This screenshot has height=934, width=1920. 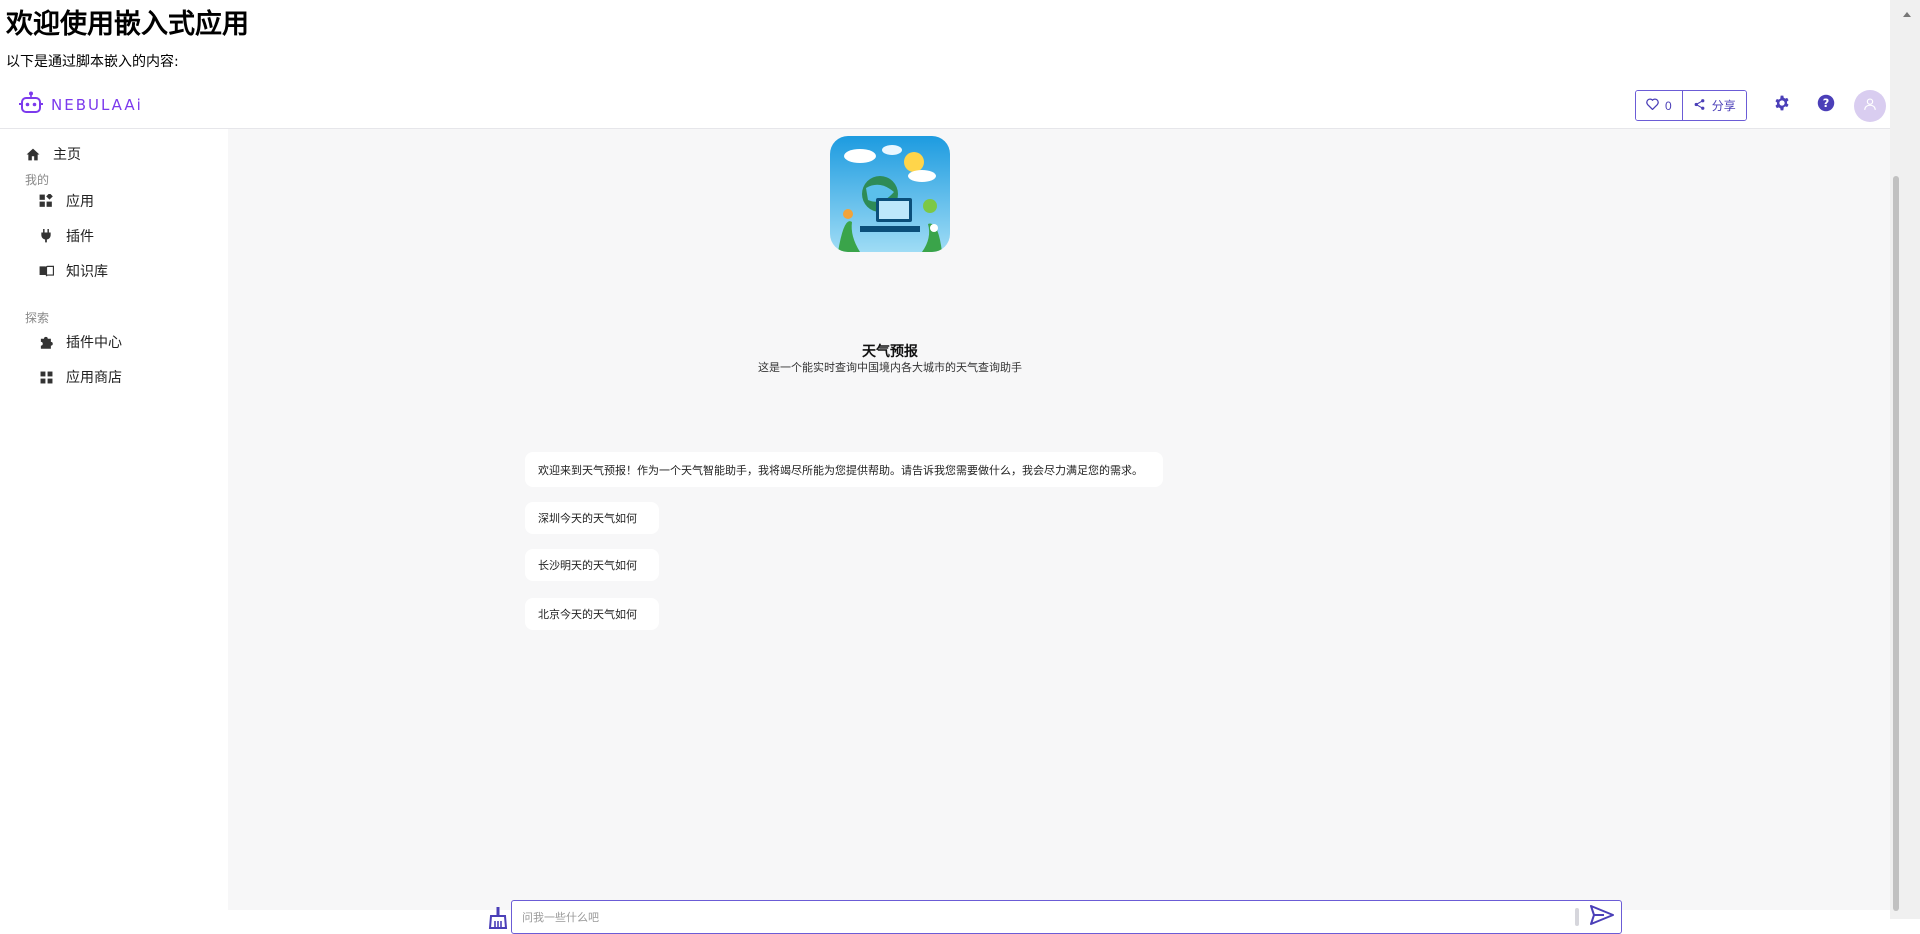 I want to click on logo: NEBULAAi, so click(x=80, y=105).